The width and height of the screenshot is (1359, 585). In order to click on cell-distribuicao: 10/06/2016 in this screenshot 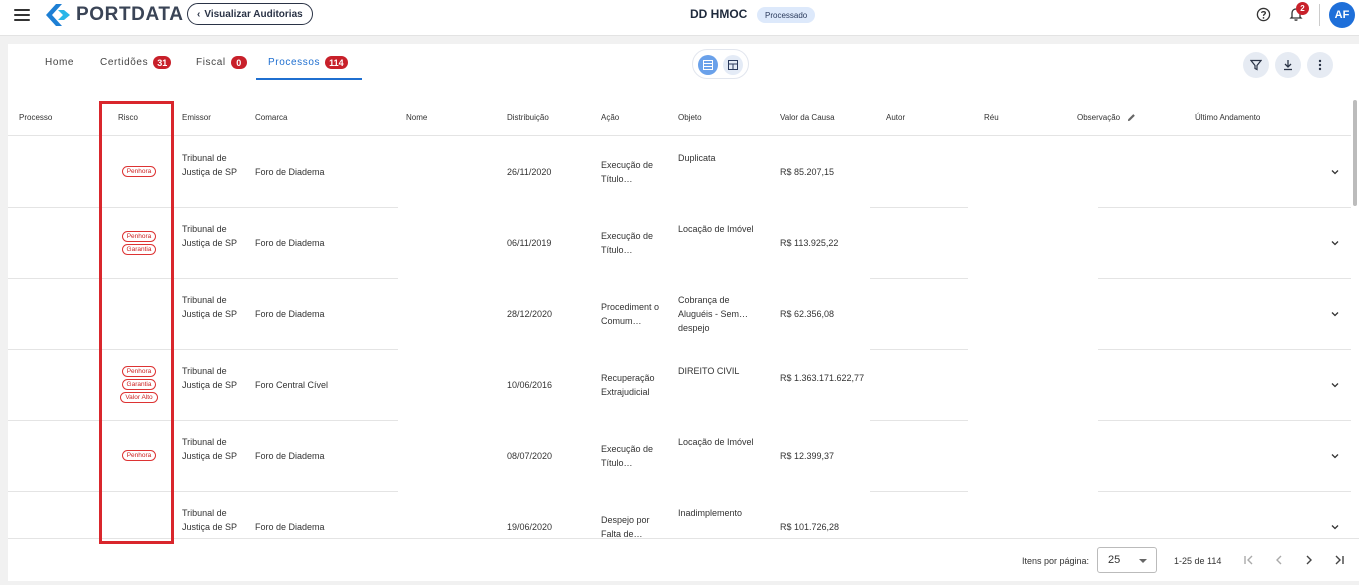, I will do `click(530, 385)`.